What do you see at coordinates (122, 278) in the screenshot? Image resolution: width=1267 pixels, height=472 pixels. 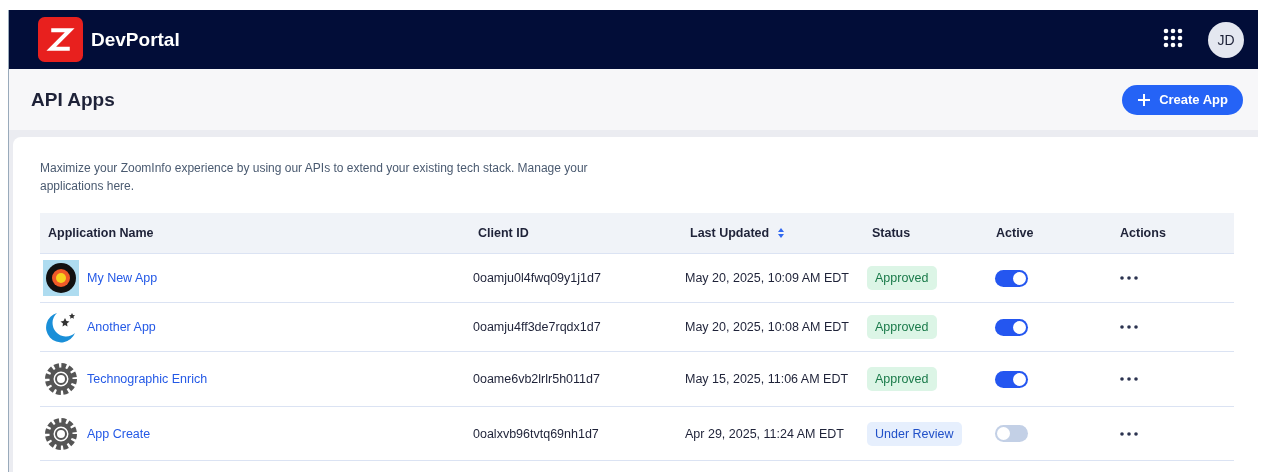 I see `app-name-link: My New App` at bounding box center [122, 278].